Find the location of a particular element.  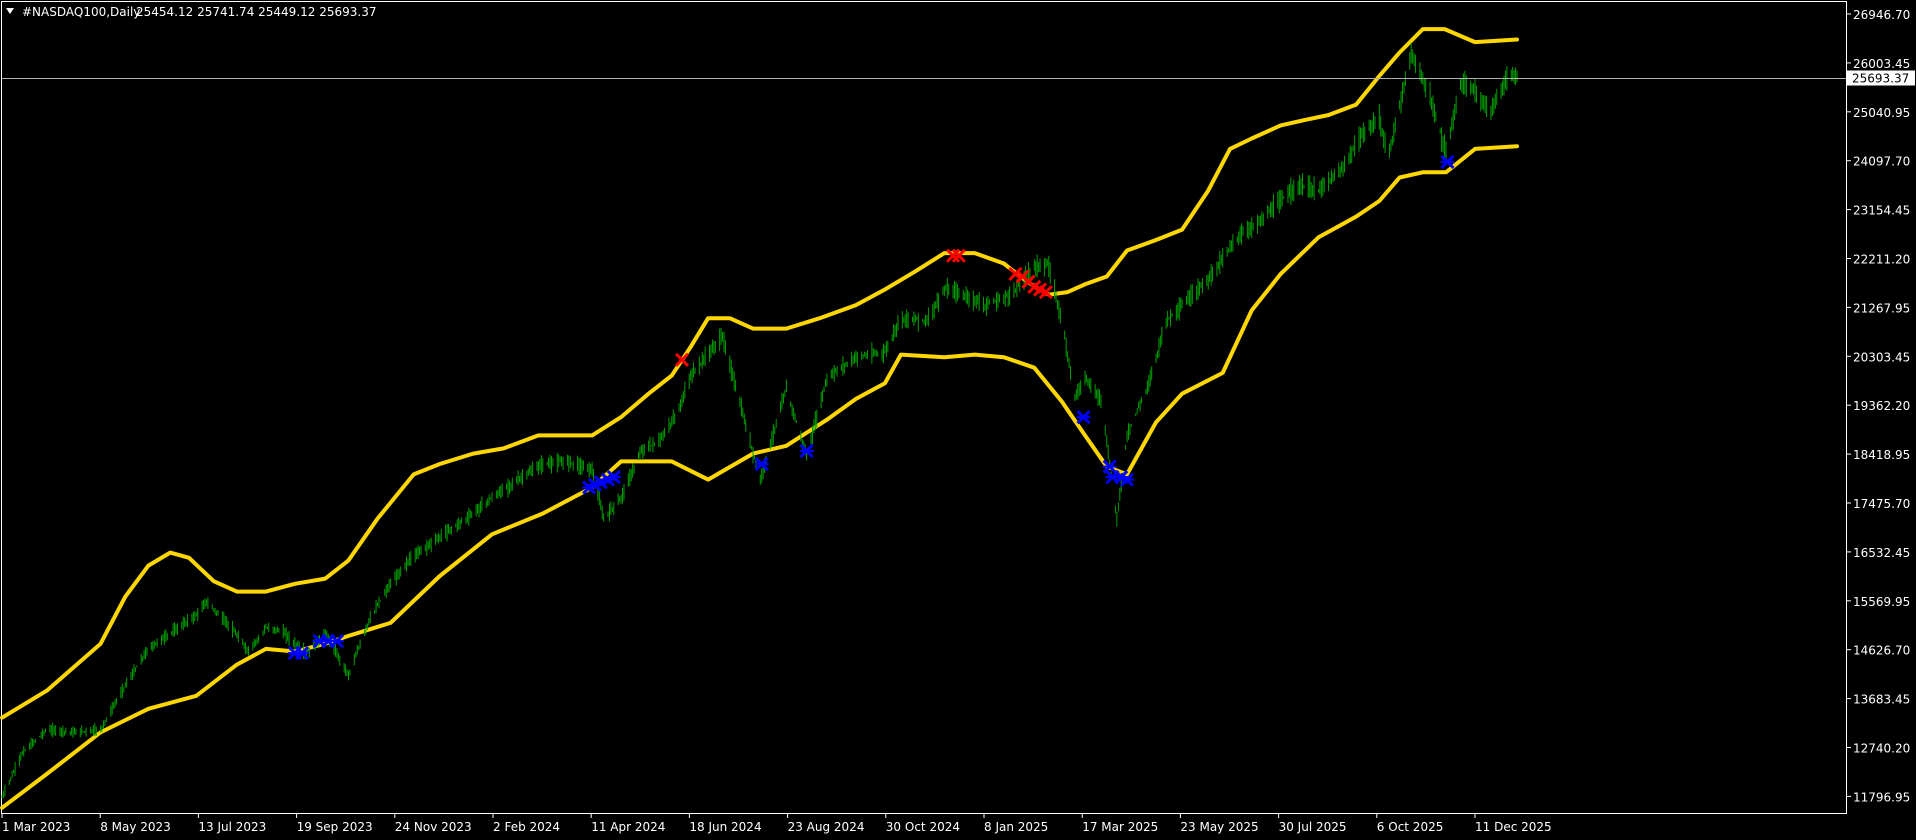

y-tick-label: 26003.45 is located at coordinates (1881, 64).